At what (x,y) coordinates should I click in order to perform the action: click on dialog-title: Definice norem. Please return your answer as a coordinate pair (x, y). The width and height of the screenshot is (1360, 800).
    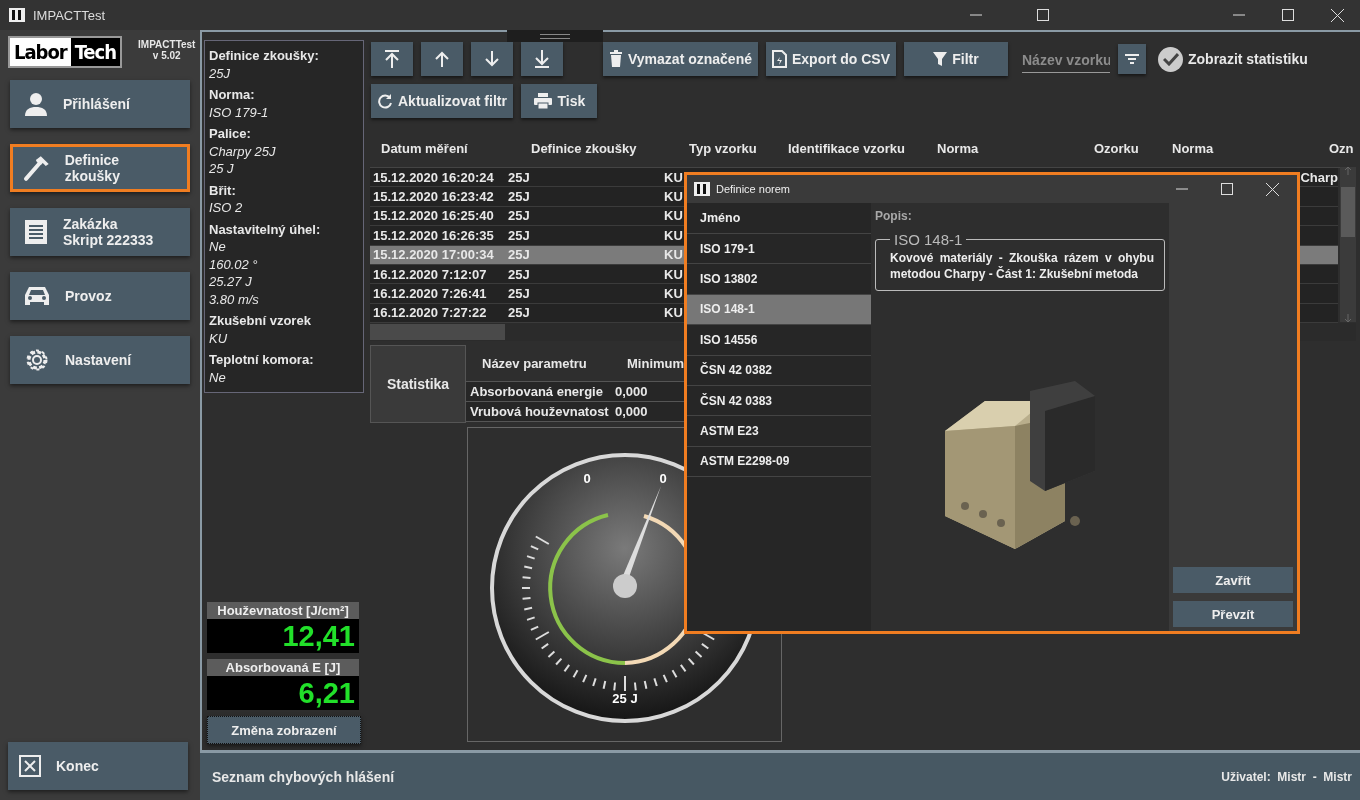
    Looking at the image, I should click on (753, 189).